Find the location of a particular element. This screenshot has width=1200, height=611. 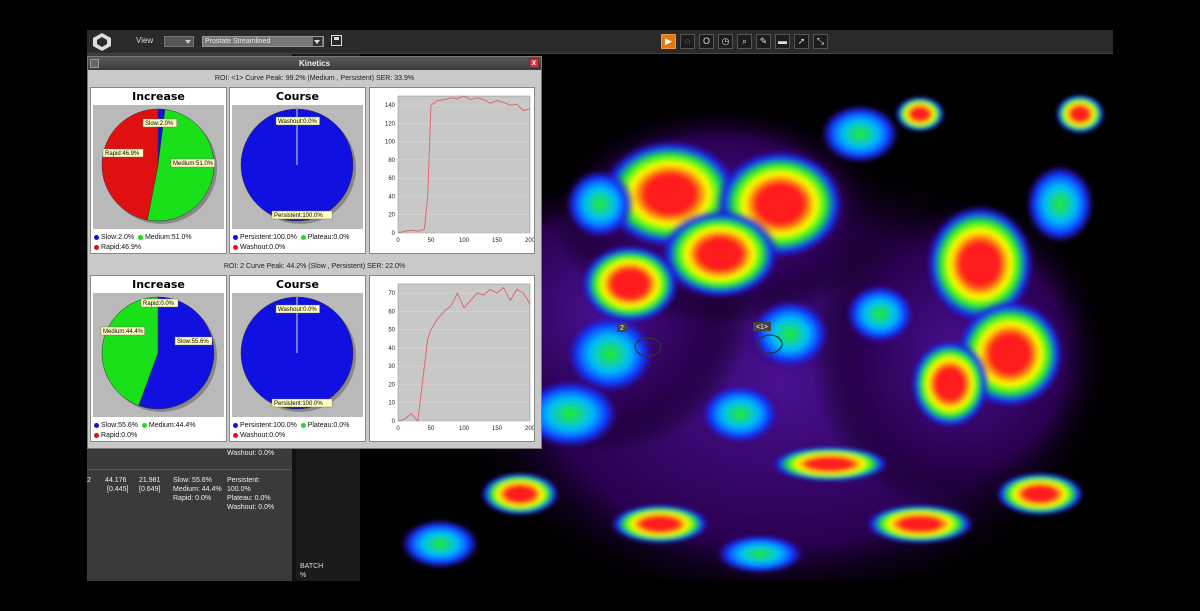

kinetics-titlebar: Kinetics x is located at coordinates (314, 63).